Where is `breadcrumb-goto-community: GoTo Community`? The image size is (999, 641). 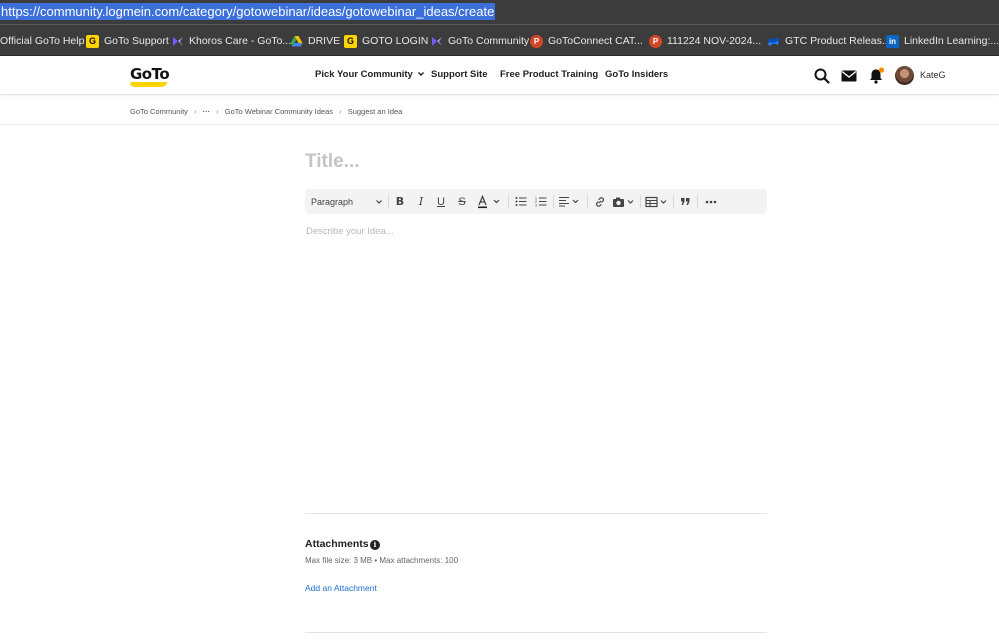 breadcrumb-goto-community: GoTo Community is located at coordinates (159, 111).